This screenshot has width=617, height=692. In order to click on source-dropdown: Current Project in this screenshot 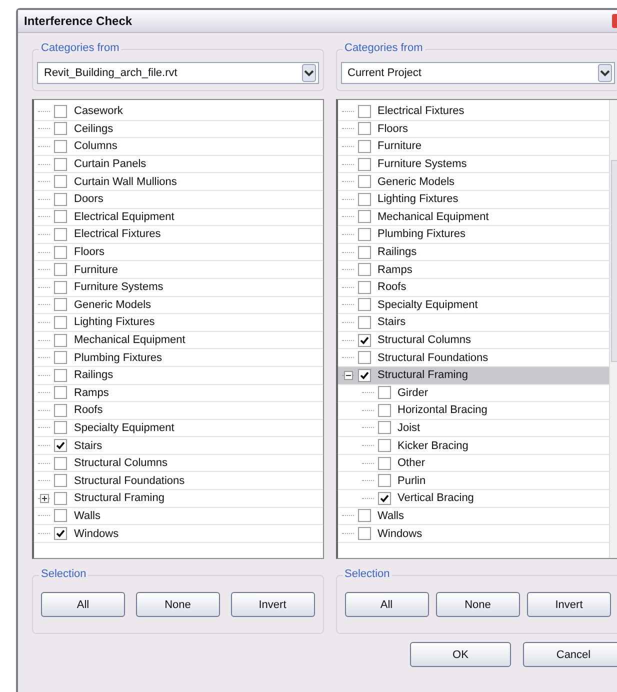, I will do `click(477, 73)`.